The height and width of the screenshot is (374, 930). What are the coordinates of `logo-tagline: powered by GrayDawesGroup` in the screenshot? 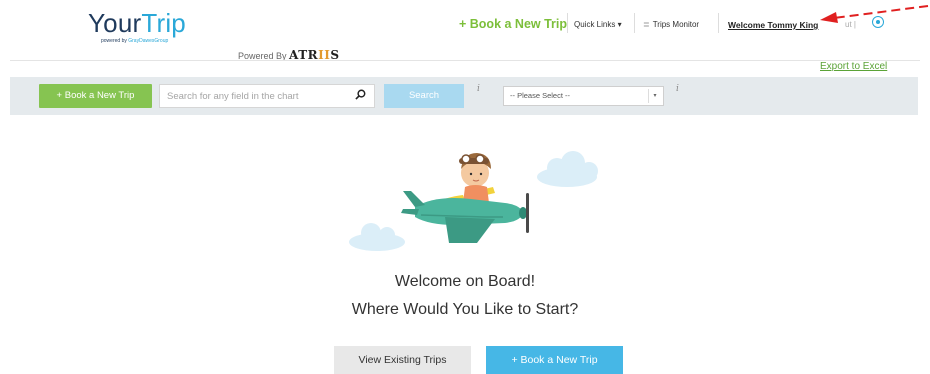 It's located at (134, 41).